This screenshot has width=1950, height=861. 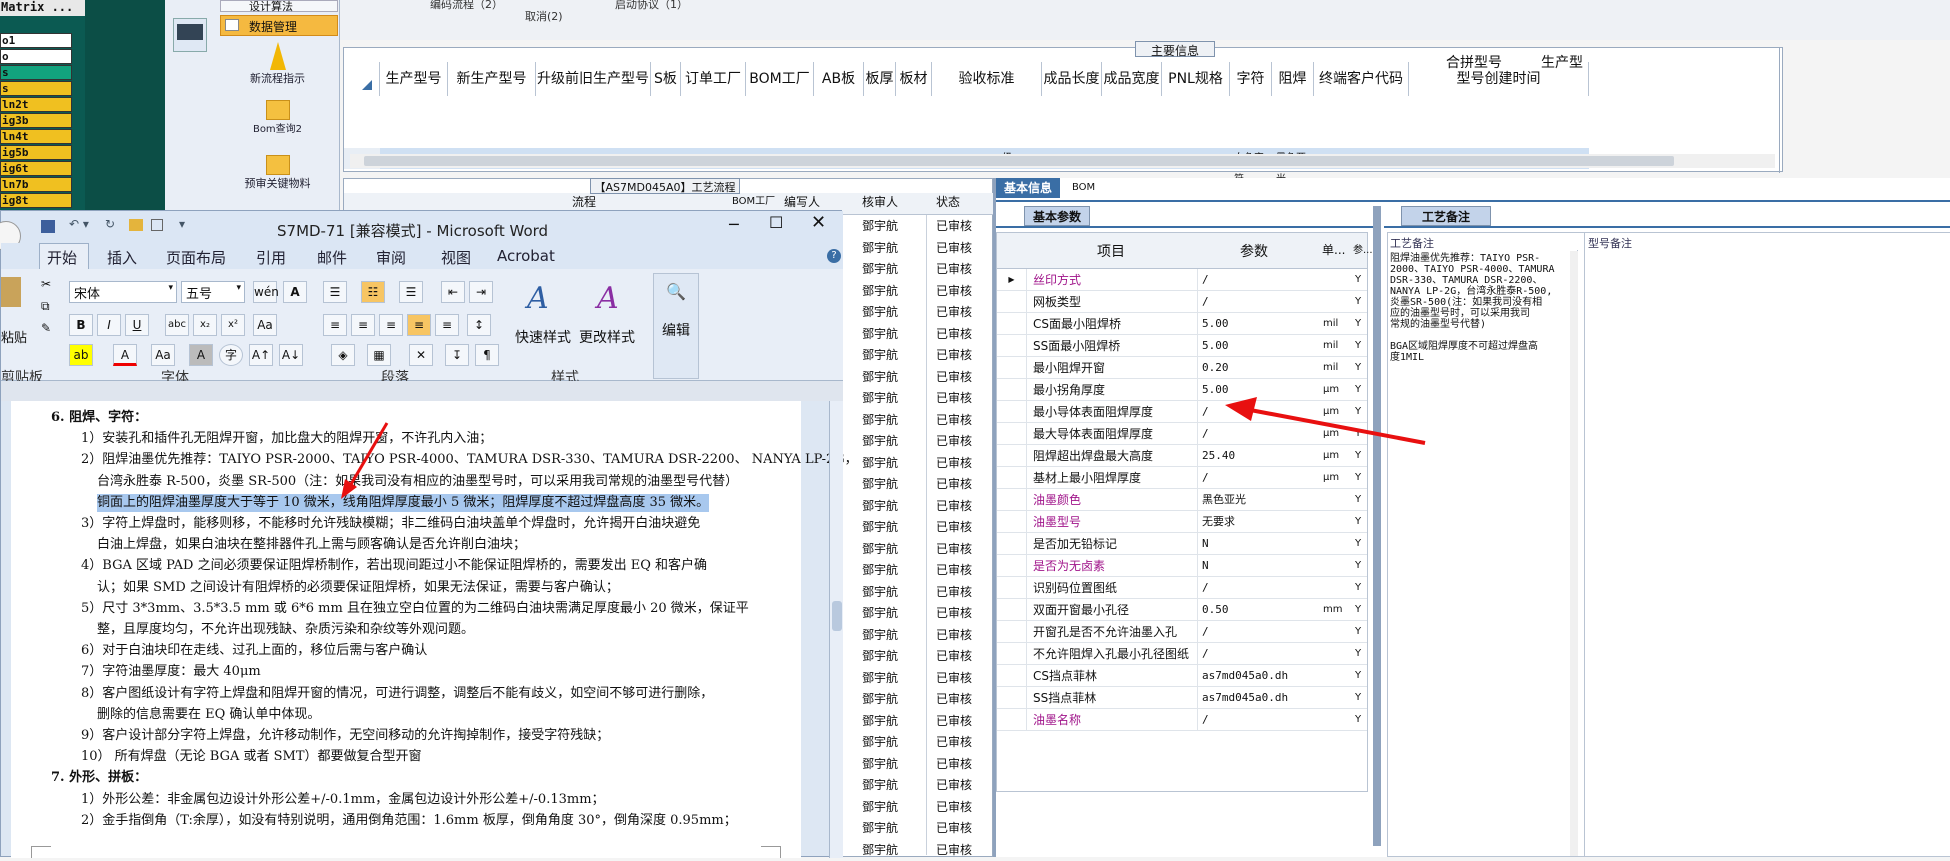 I want to click on matrix-list-item: s, so click(x=36, y=88).